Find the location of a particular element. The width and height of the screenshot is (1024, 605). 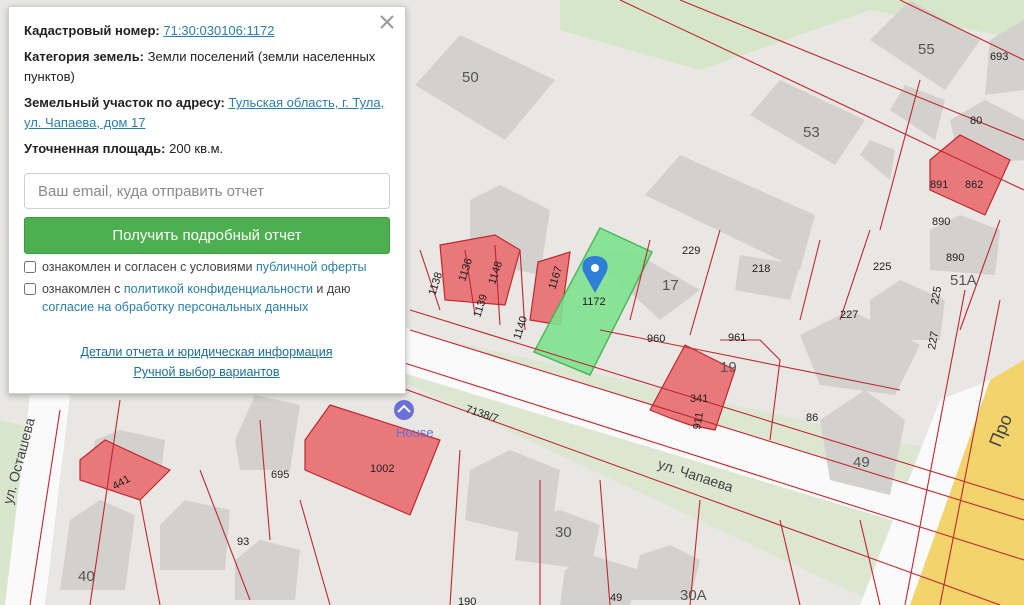

land-category-label: Категория земель: is located at coordinates (84, 56).